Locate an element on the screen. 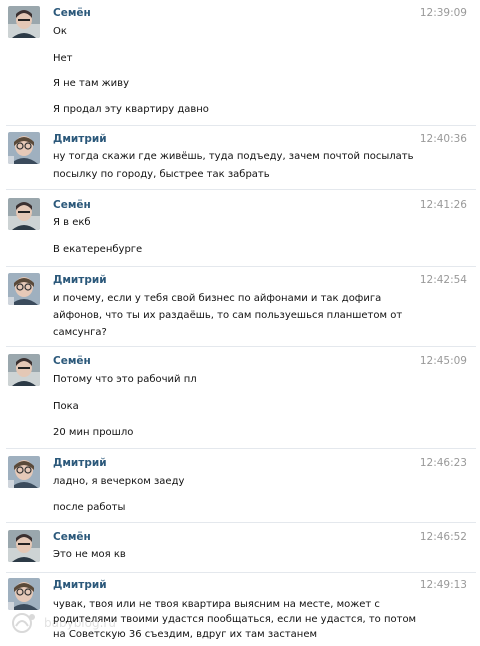  message-text: Нет is located at coordinates (63, 58).